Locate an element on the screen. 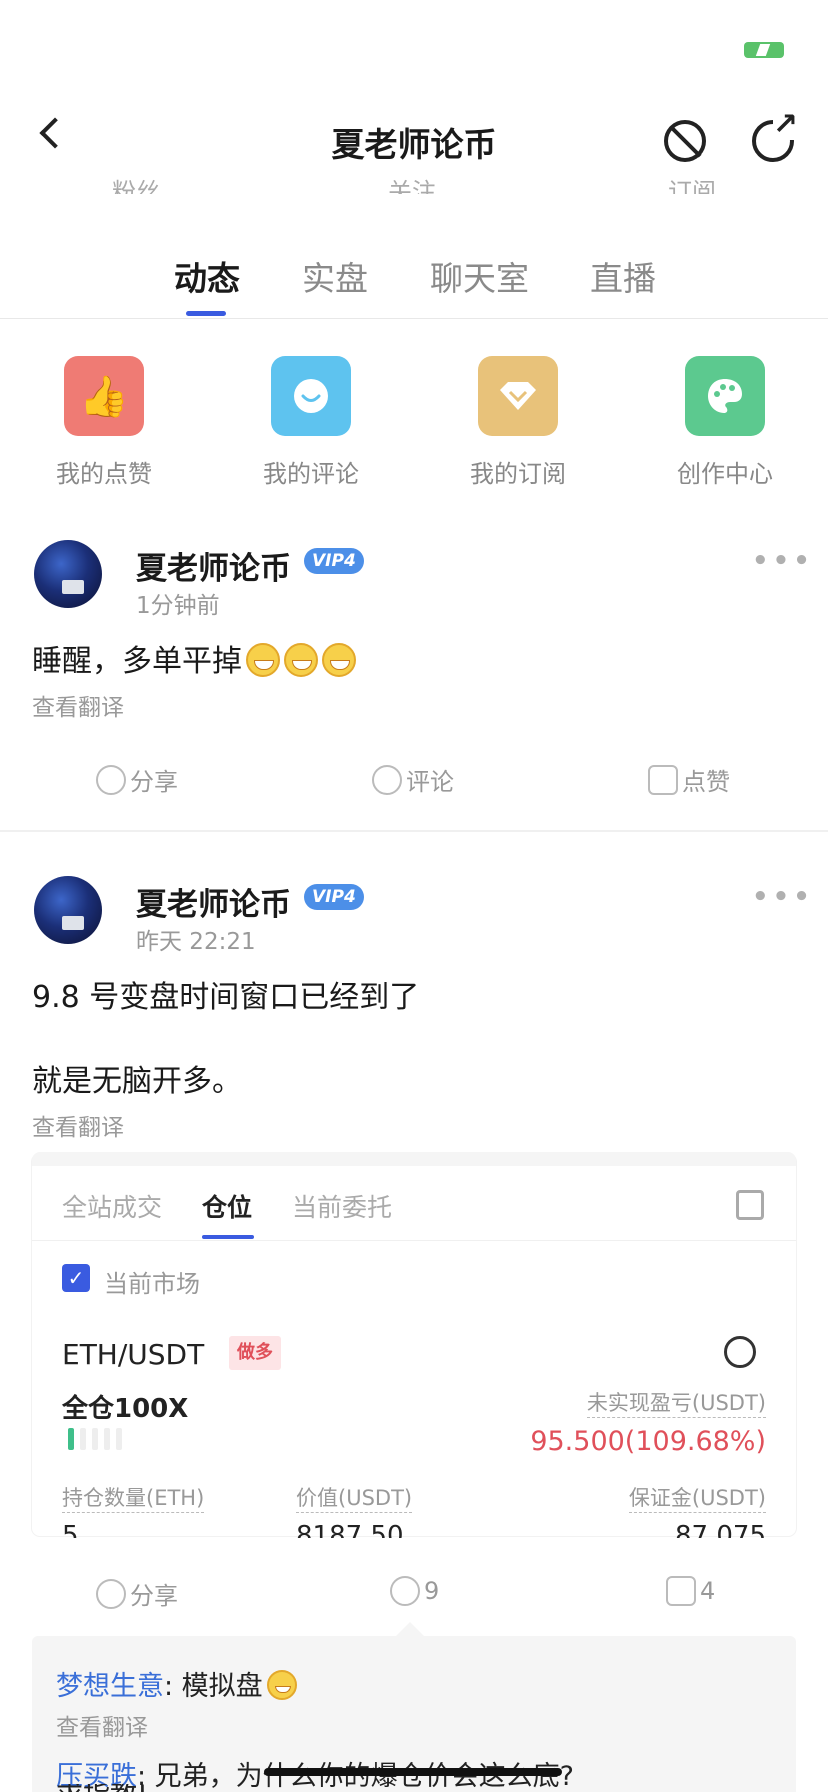  tab-livestream: 直播 is located at coordinates (623, 276).